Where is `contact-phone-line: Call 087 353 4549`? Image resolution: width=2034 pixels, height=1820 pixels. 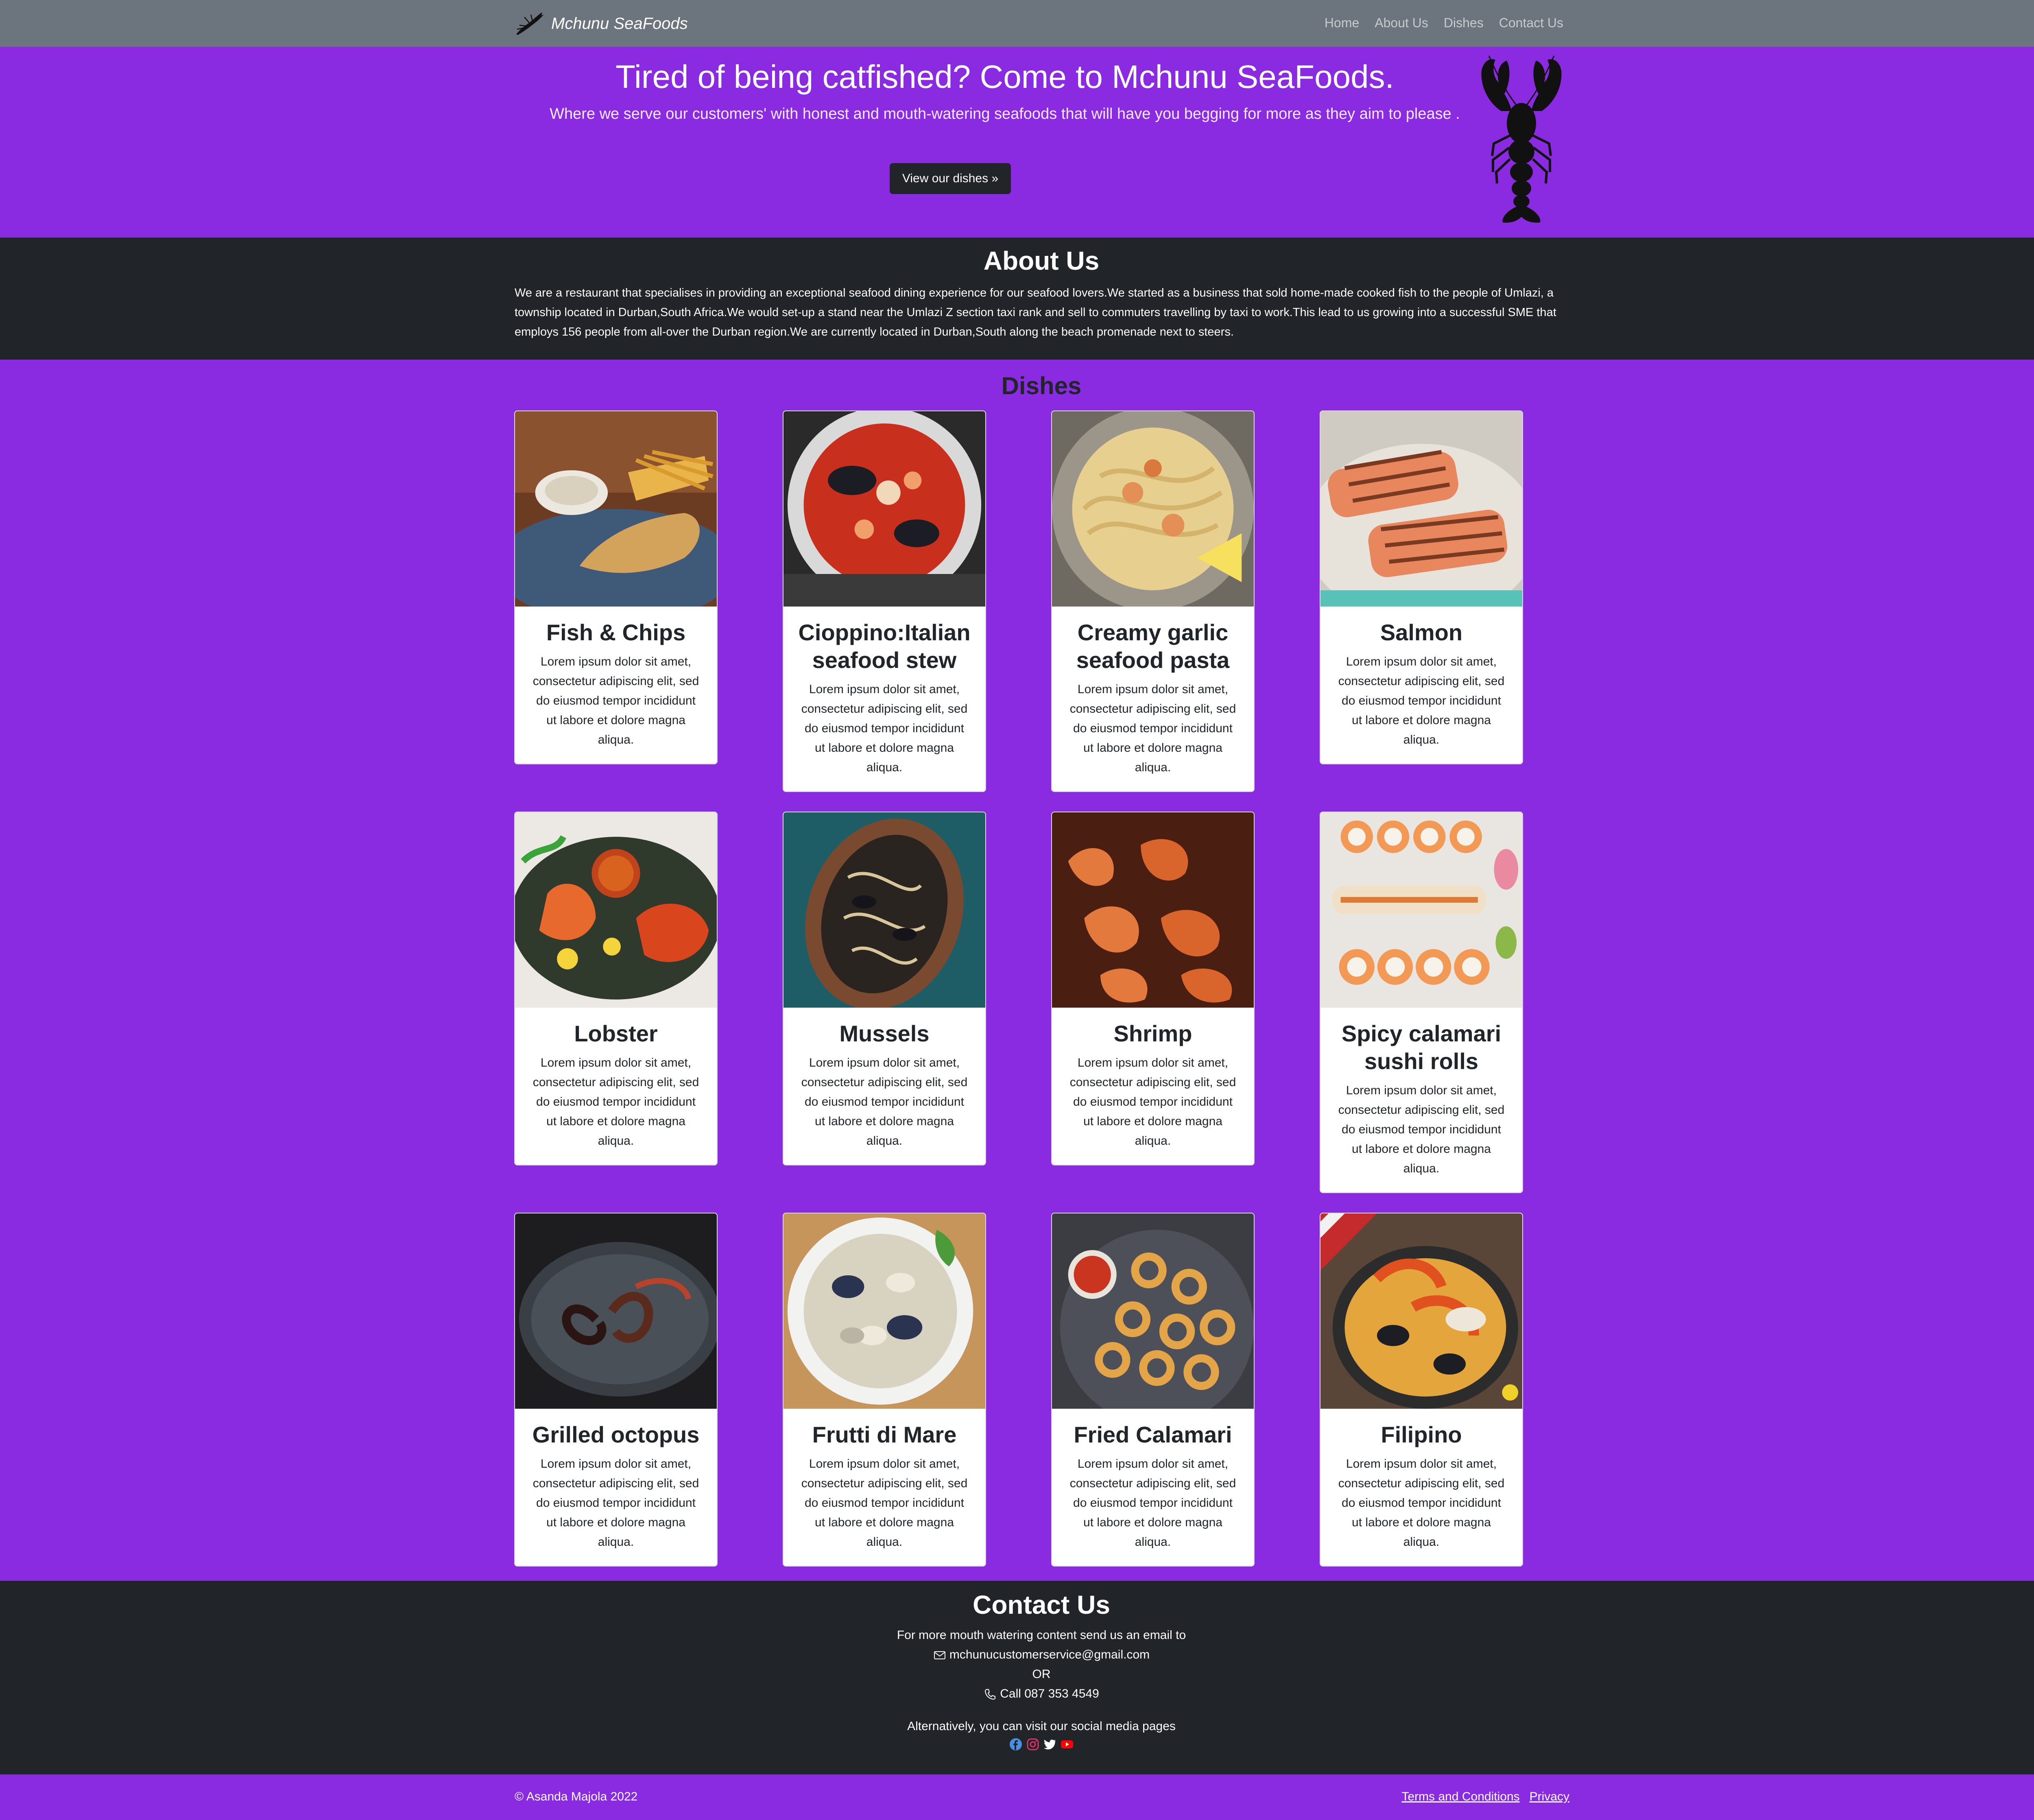 contact-phone-line: Call 087 353 4549 is located at coordinates (1017, 1694).